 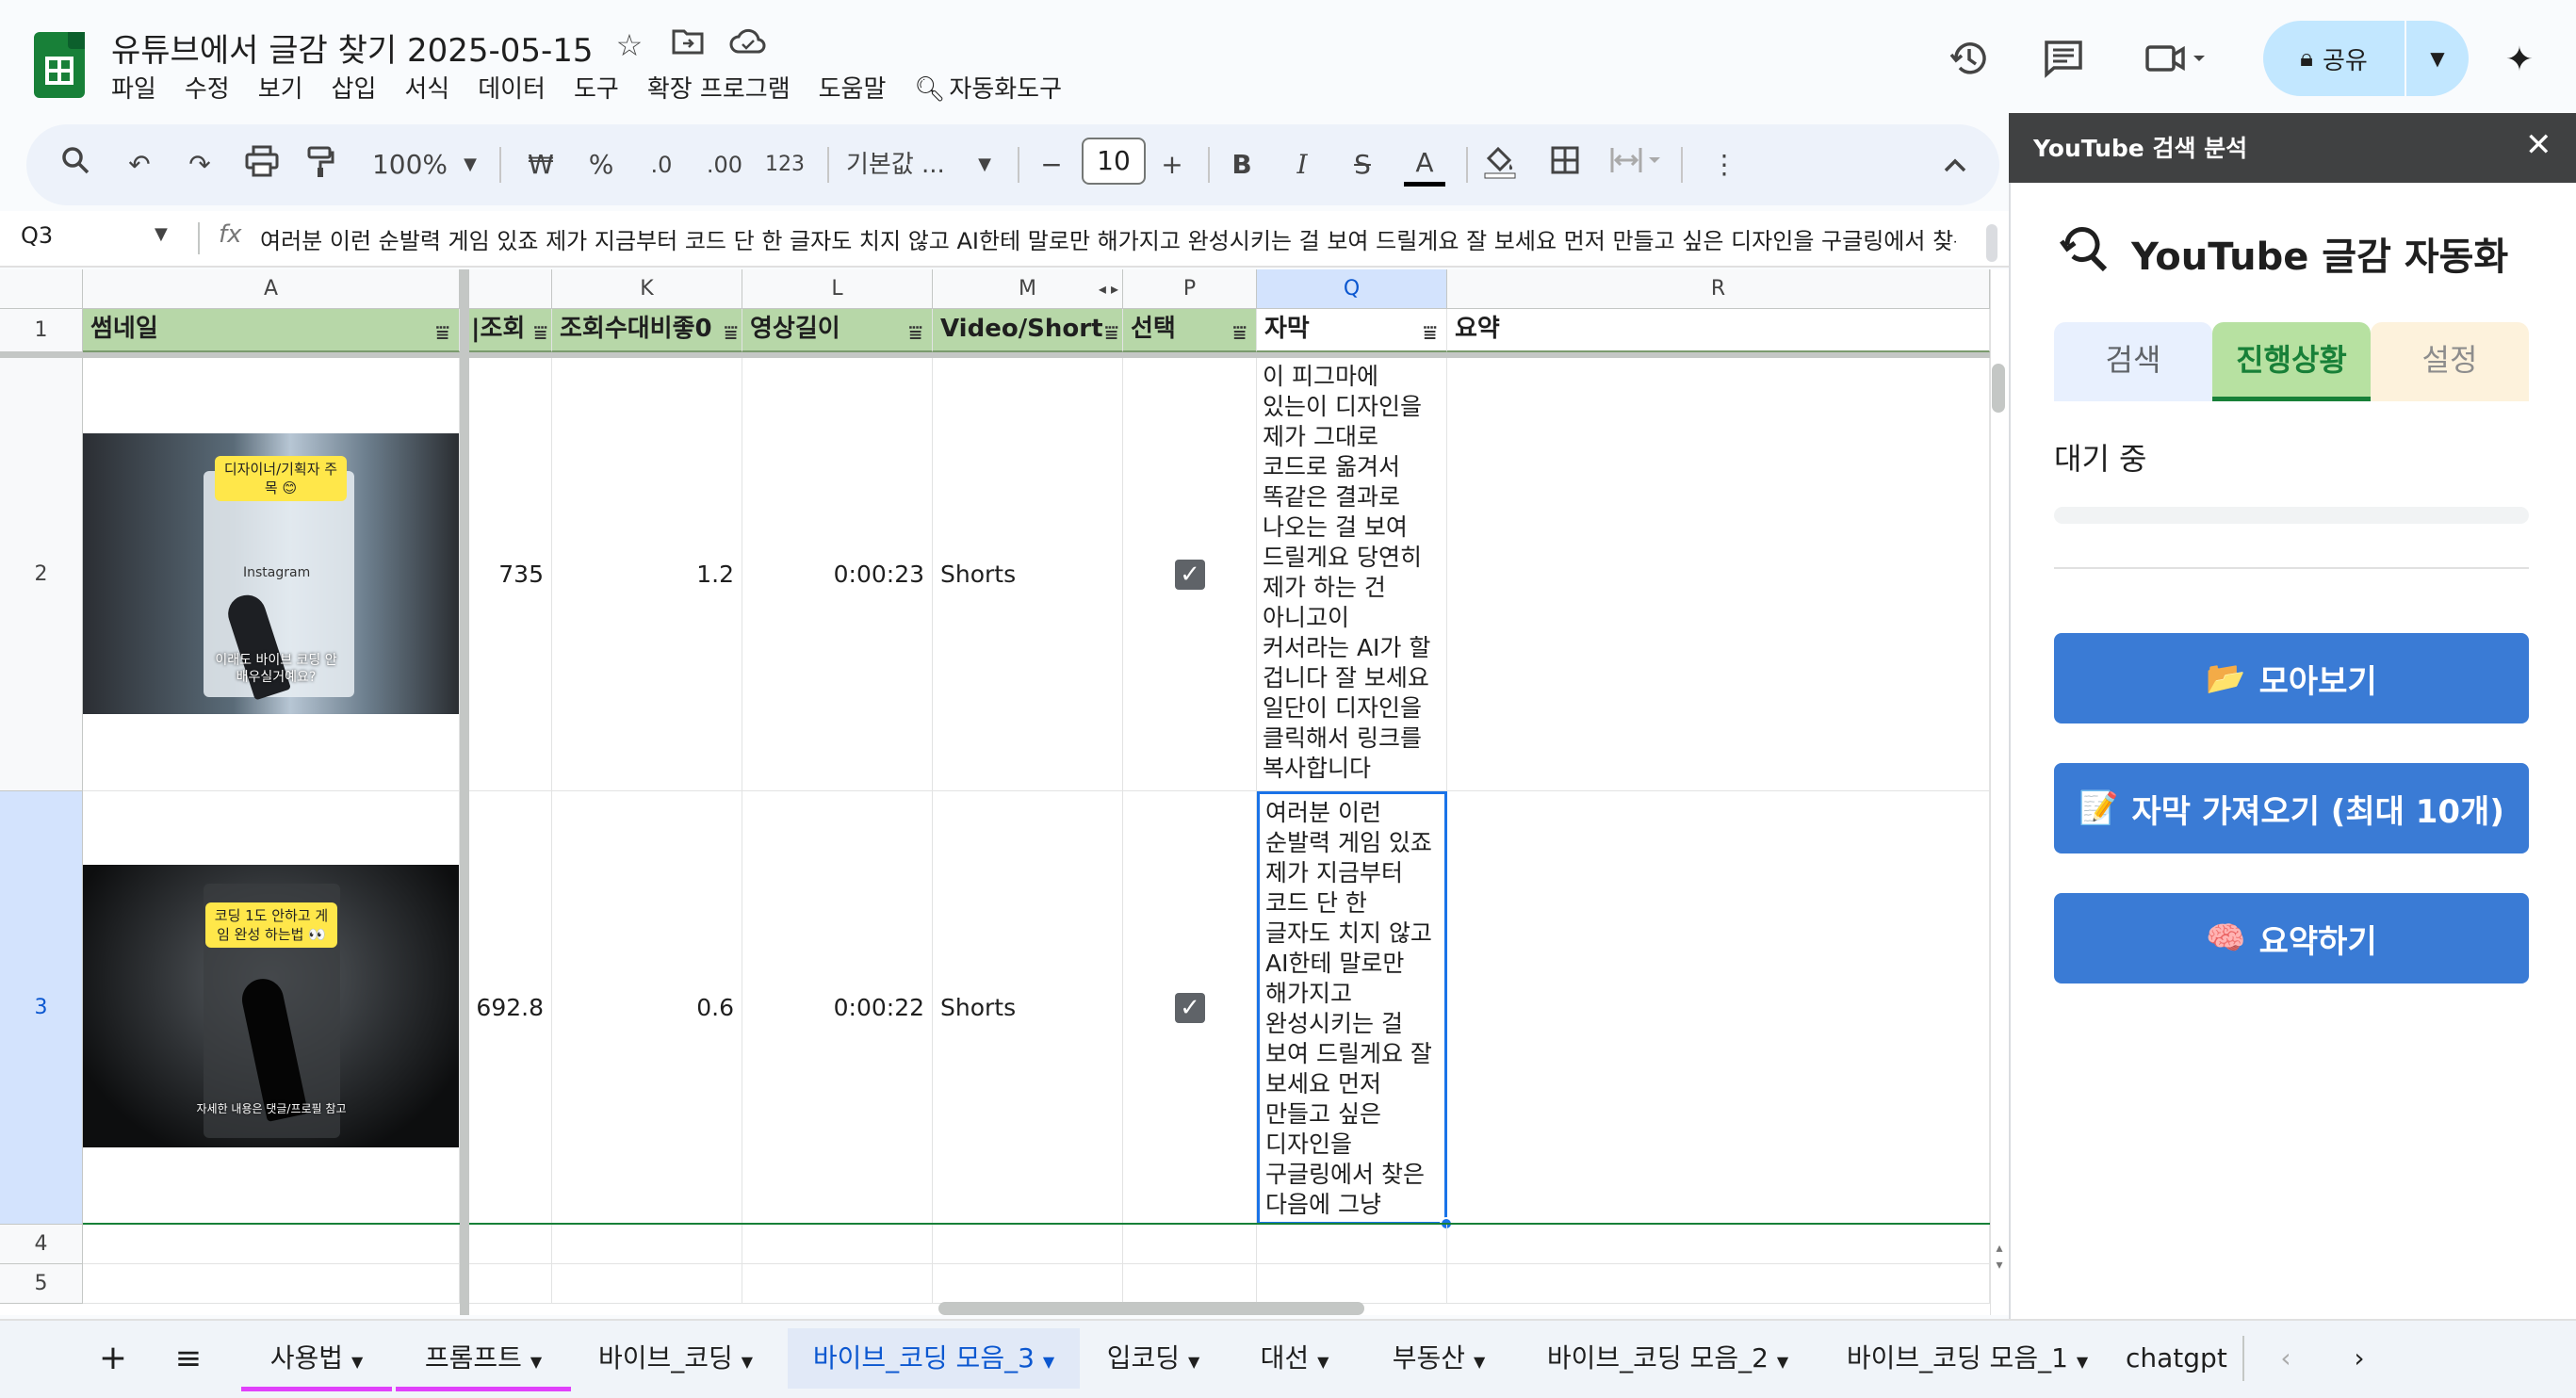 I want to click on share-dropdown-icon: ▼, so click(x=2437, y=59).